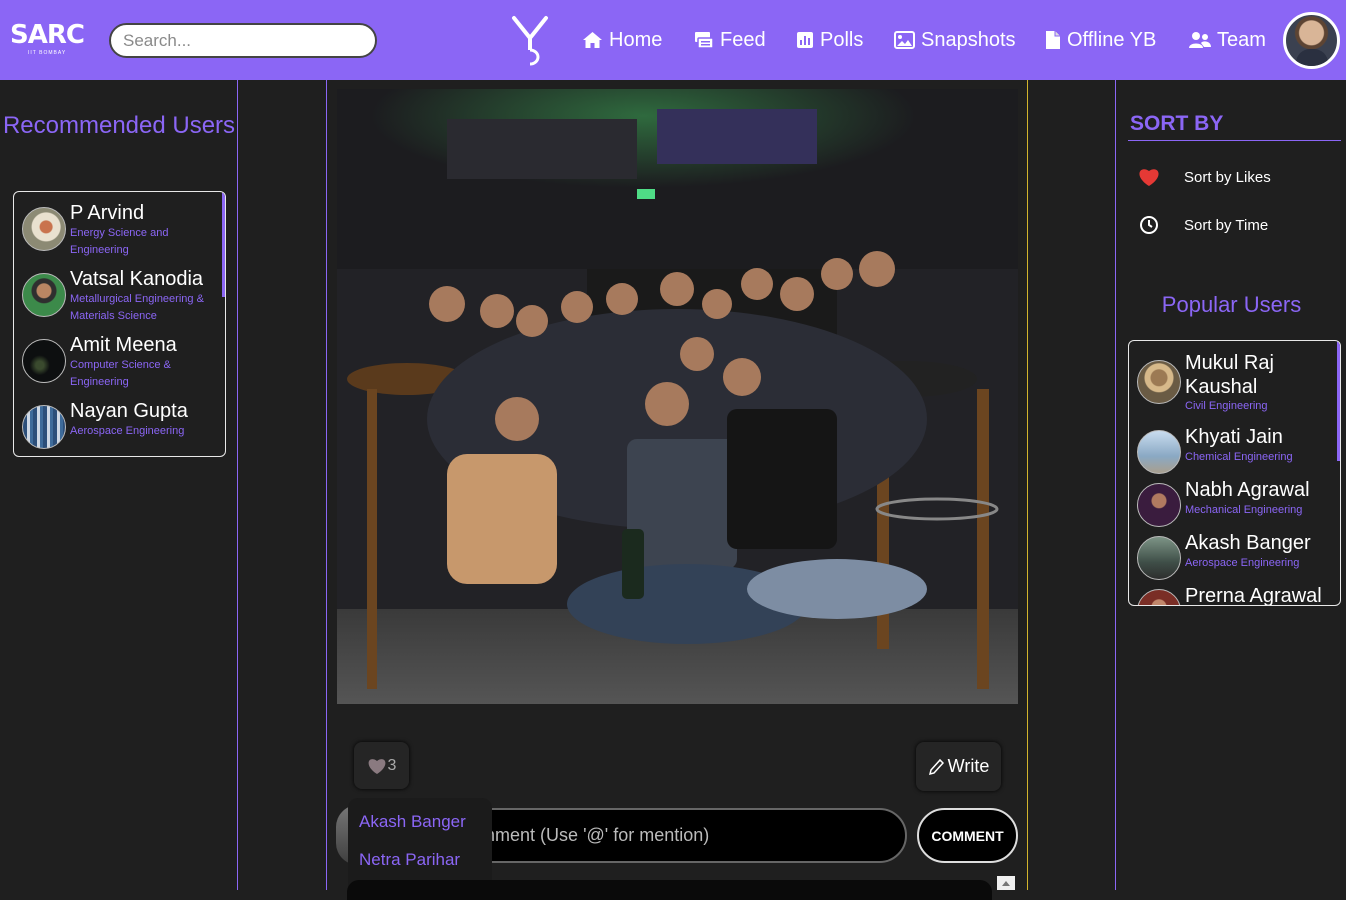  Describe the element at coordinates (1226, 406) in the screenshot. I see `user-department: Civil Engineering` at that location.